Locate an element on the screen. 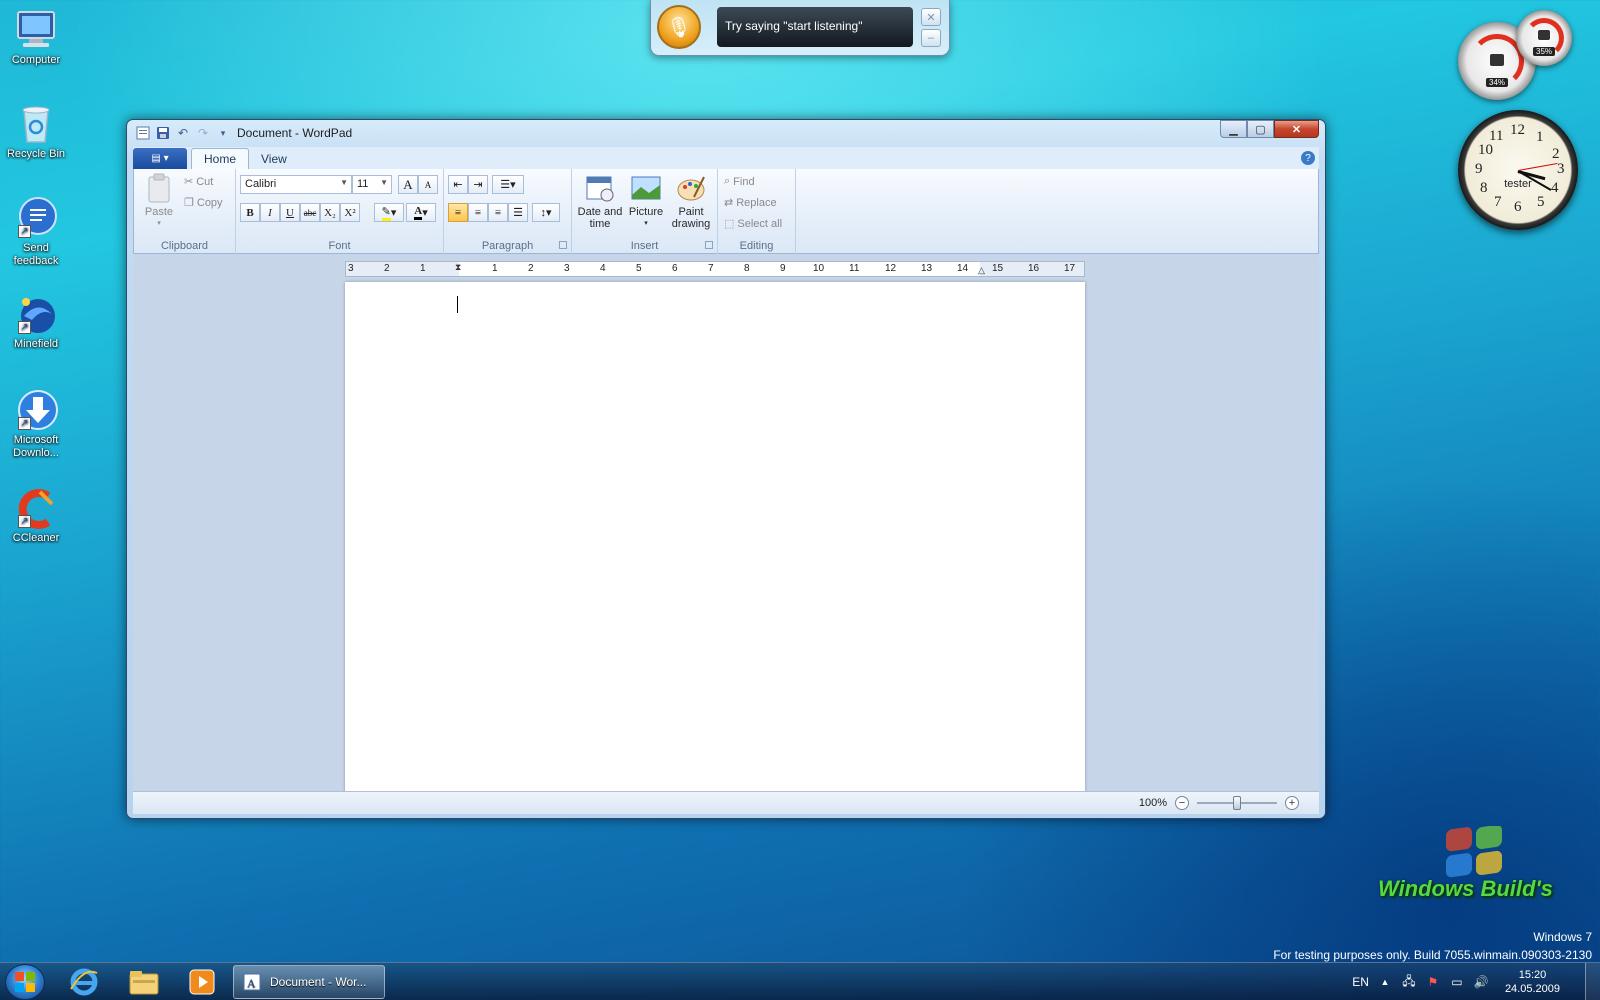 Image resolution: width=1600 pixels, height=1000 pixels. speech-recognition-bar: 🎙 Try saying "start listening" ✕ – is located at coordinates (800, 28).